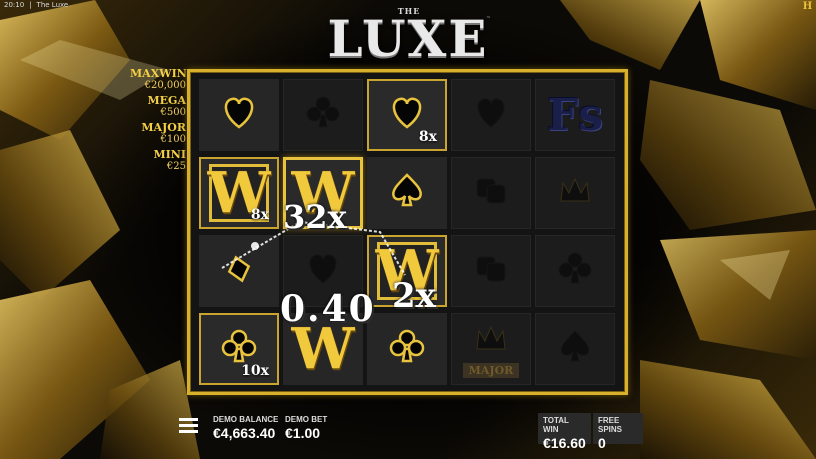 This screenshot has width=816, height=459. I want to click on free-spins-icon: Fs, so click(574, 115).